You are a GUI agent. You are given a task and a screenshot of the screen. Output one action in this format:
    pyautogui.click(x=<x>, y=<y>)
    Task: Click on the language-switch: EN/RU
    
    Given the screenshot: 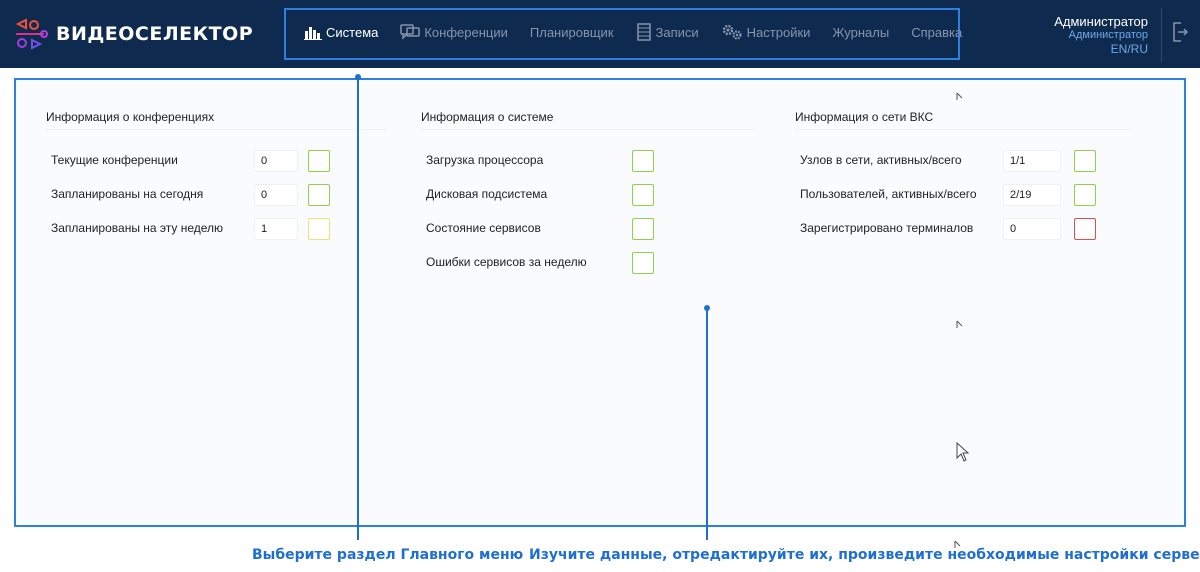 What is the action you would take?
    pyautogui.click(x=1101, y=49)
    